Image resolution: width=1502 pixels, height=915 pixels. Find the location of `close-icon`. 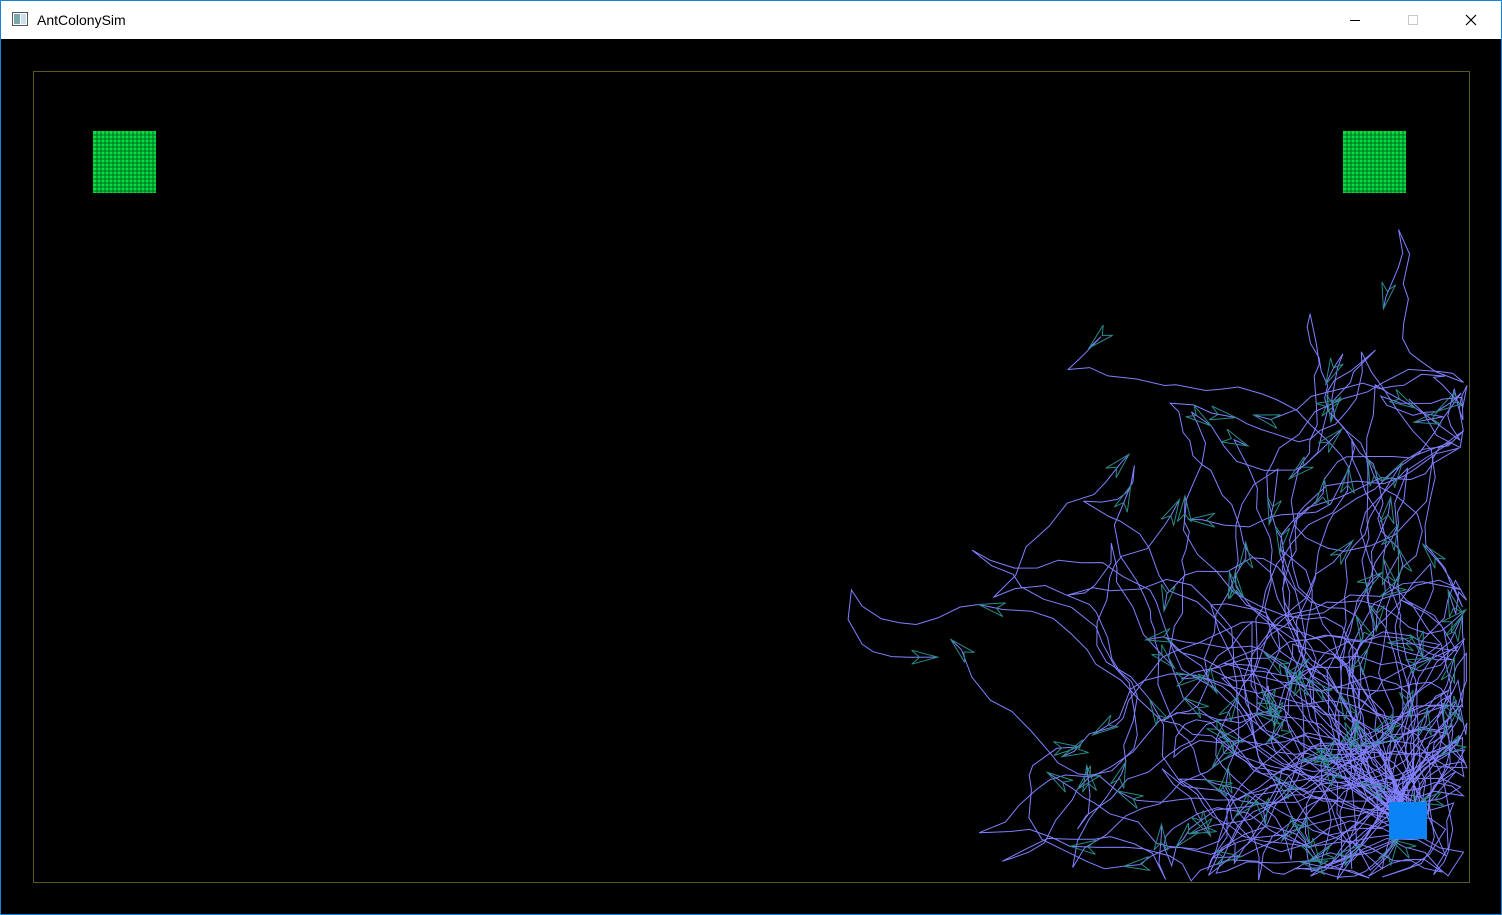

close-icon is located at coordinates (1471, 20).